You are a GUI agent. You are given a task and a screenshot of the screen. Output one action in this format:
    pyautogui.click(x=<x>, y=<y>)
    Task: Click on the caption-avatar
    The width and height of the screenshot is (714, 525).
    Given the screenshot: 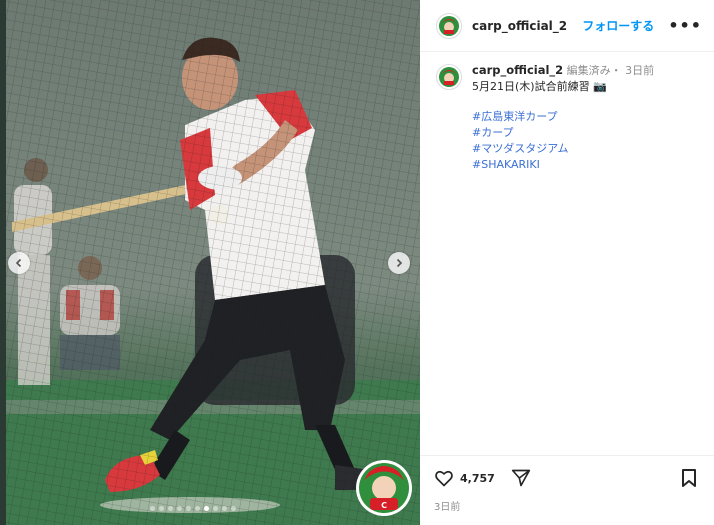 What is the action you would take?
    pyautogui.click(x=449, y=77)
    